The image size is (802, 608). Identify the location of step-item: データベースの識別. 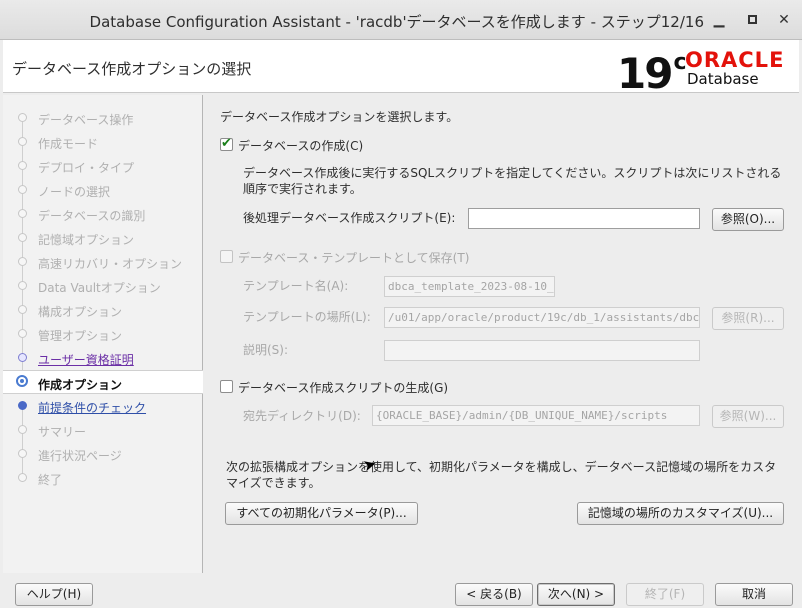
(103, 218).